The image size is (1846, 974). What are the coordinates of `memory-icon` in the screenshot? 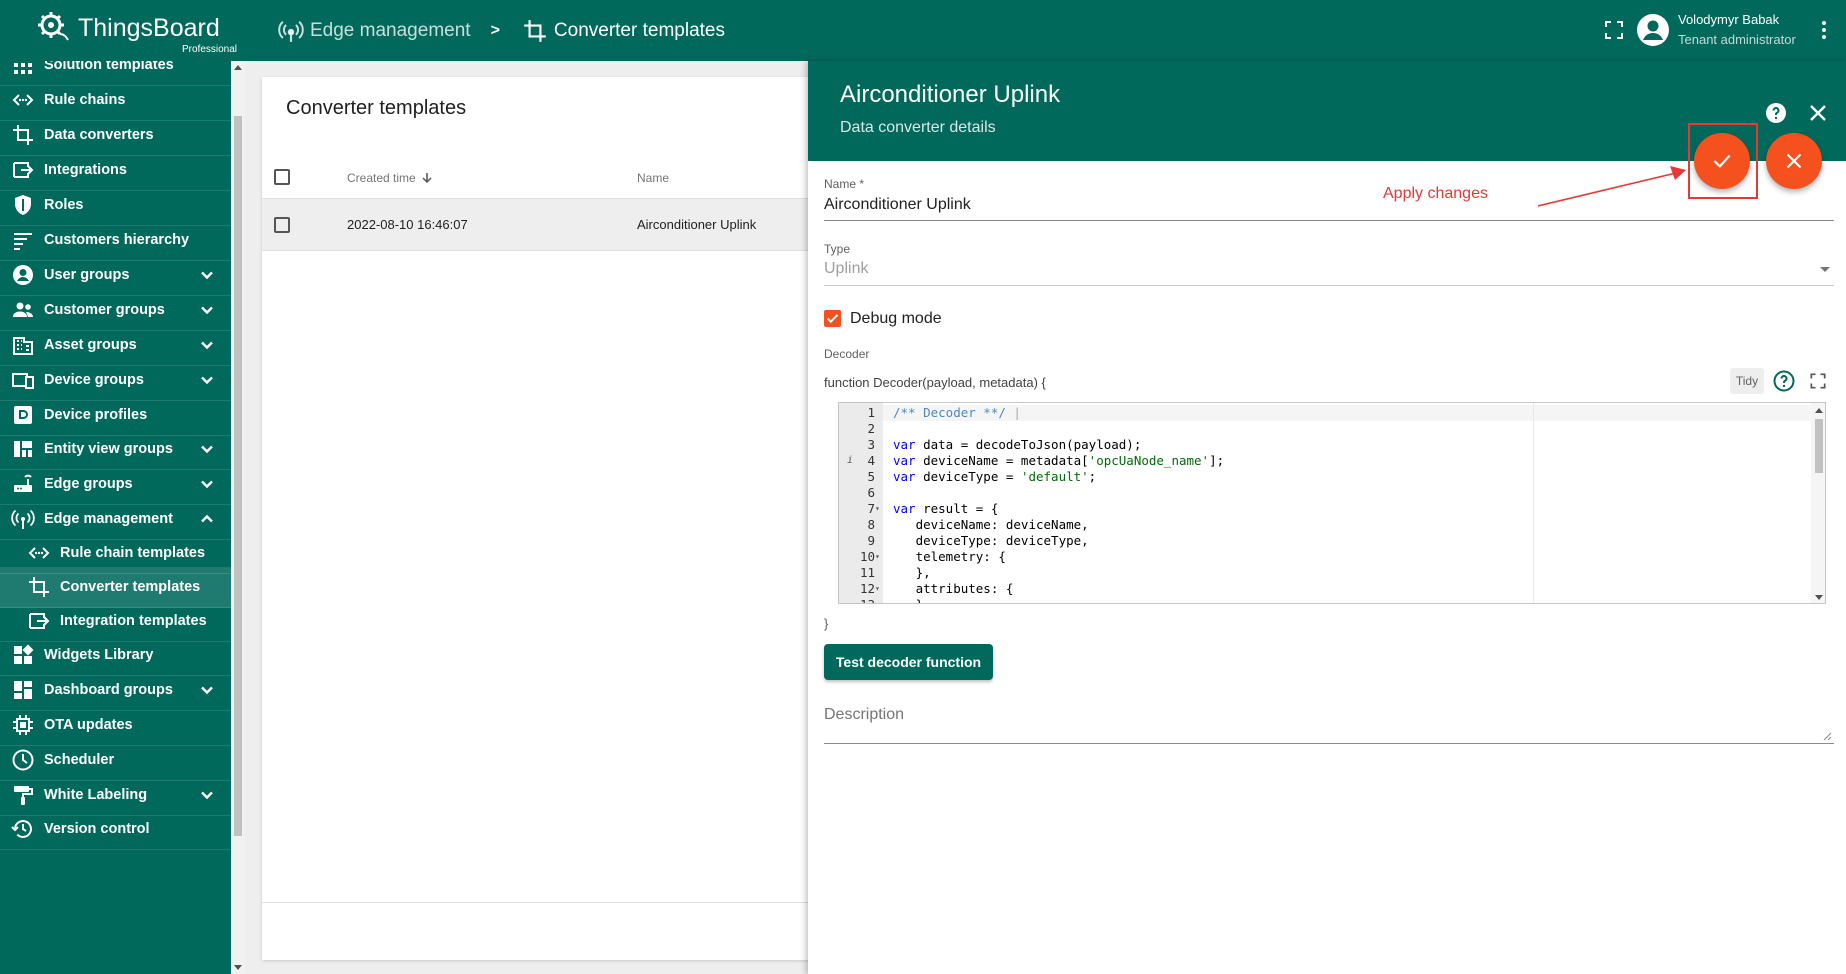 It's located at (23, 725).